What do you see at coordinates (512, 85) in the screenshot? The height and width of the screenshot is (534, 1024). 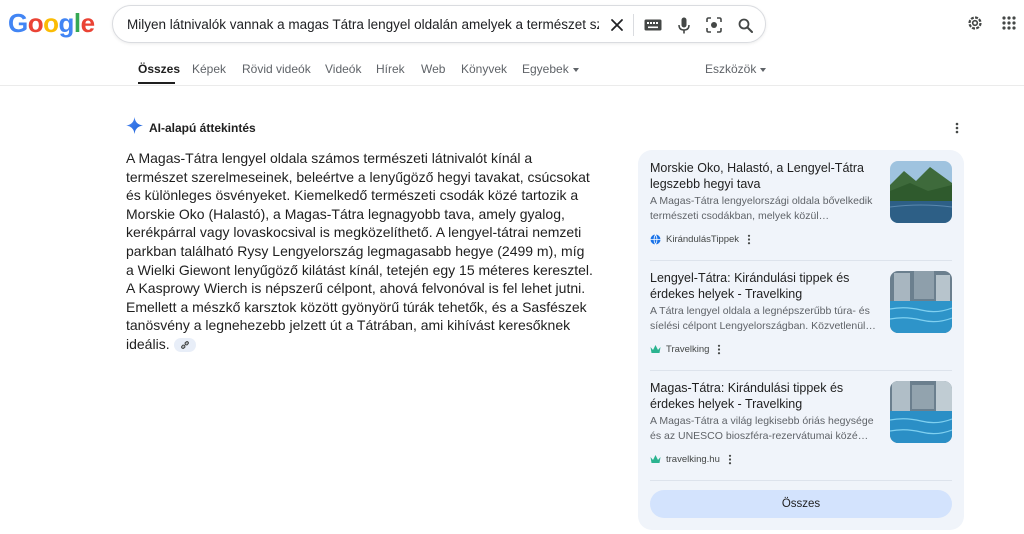 I see `tabs-divider` at bounding box center [512, 85].